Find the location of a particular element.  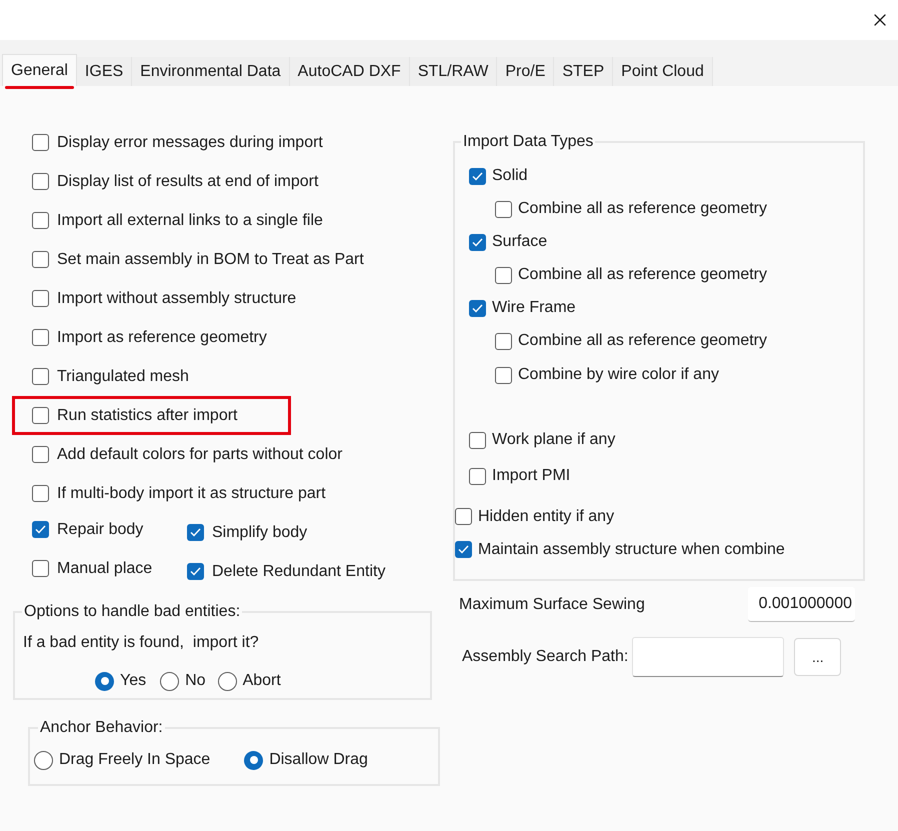

field-label: Assembly Search Path: is located at coordinates (545, 657).